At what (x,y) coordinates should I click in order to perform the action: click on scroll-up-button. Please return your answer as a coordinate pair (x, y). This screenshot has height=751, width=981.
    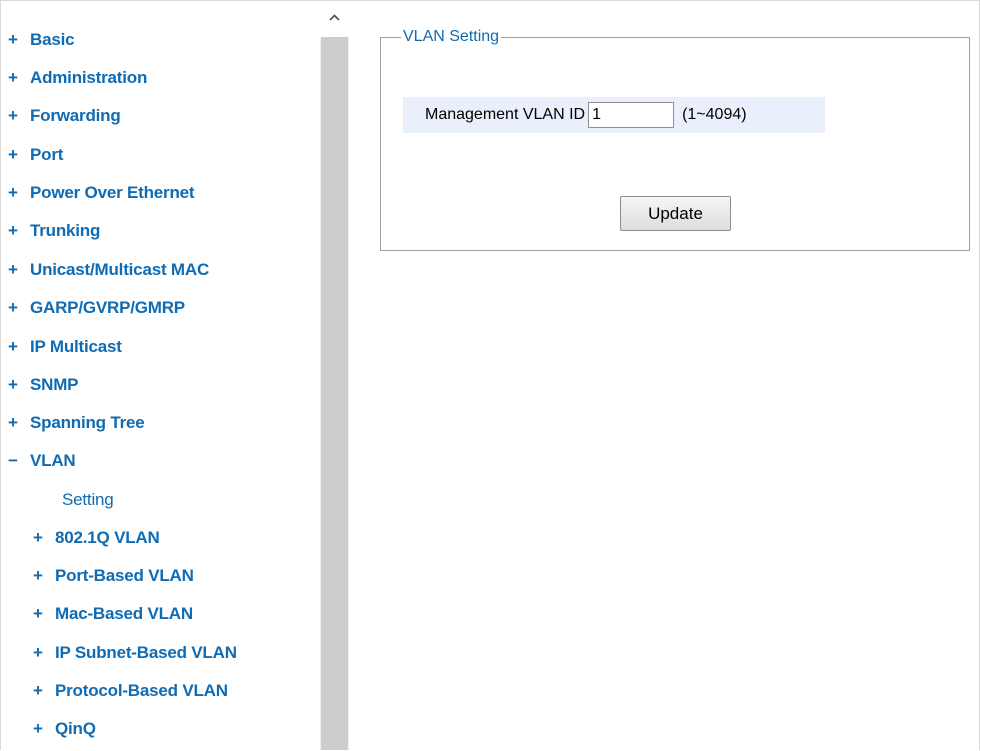
    Looking at the image, I should click on (334, 19).